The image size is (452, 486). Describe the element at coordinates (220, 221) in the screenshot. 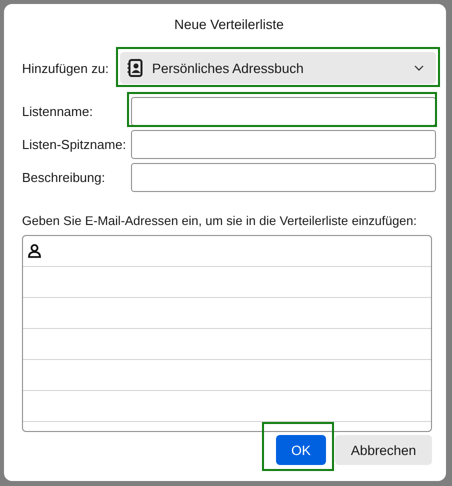

I see `address-list-label: Geben Sie E-Mail-Adressen ein, um sie in die Verteilerliste einzufügen:` at that location.